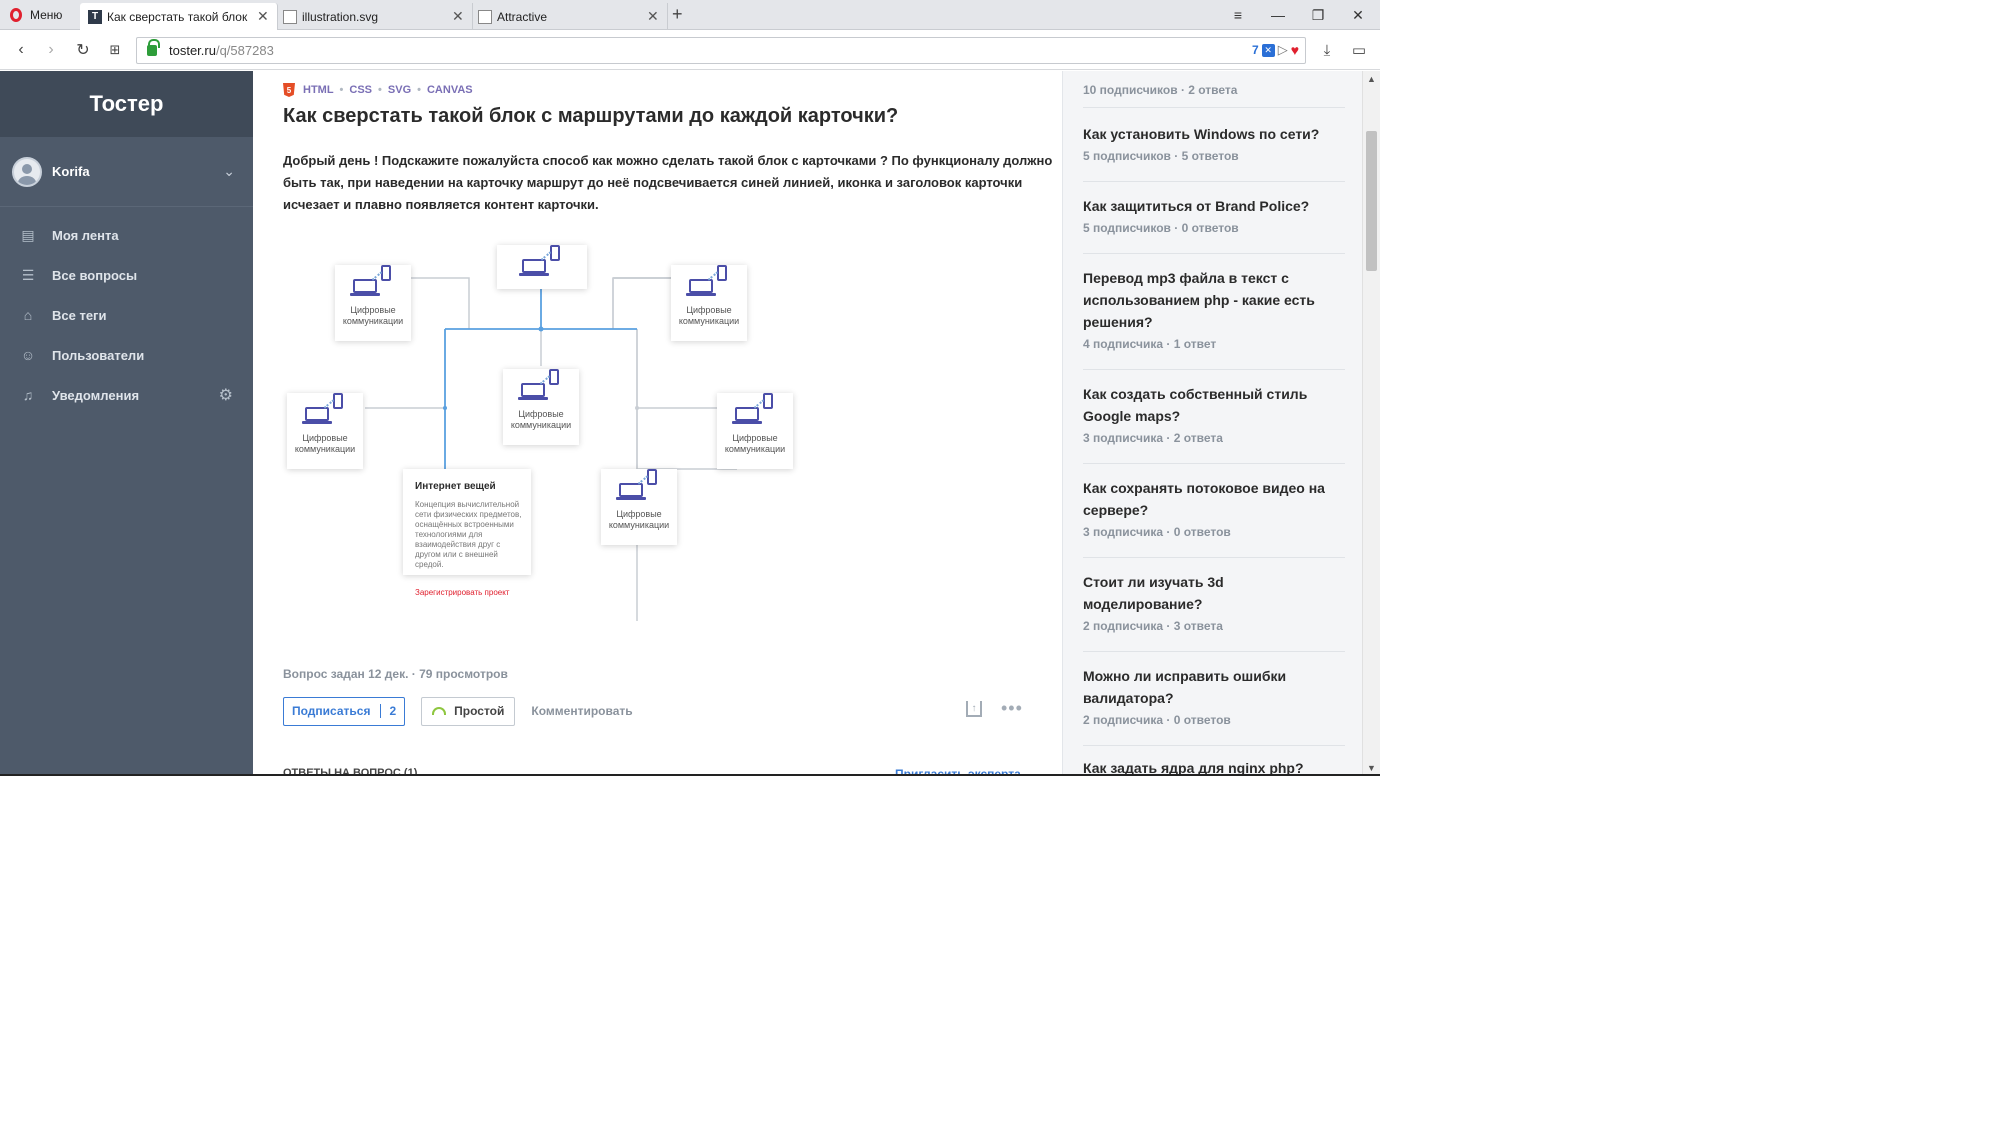 The height and width of the screenshot is (1132, 1994). I want to click on share-arrow-icon: ▷, so click(1283, 50).